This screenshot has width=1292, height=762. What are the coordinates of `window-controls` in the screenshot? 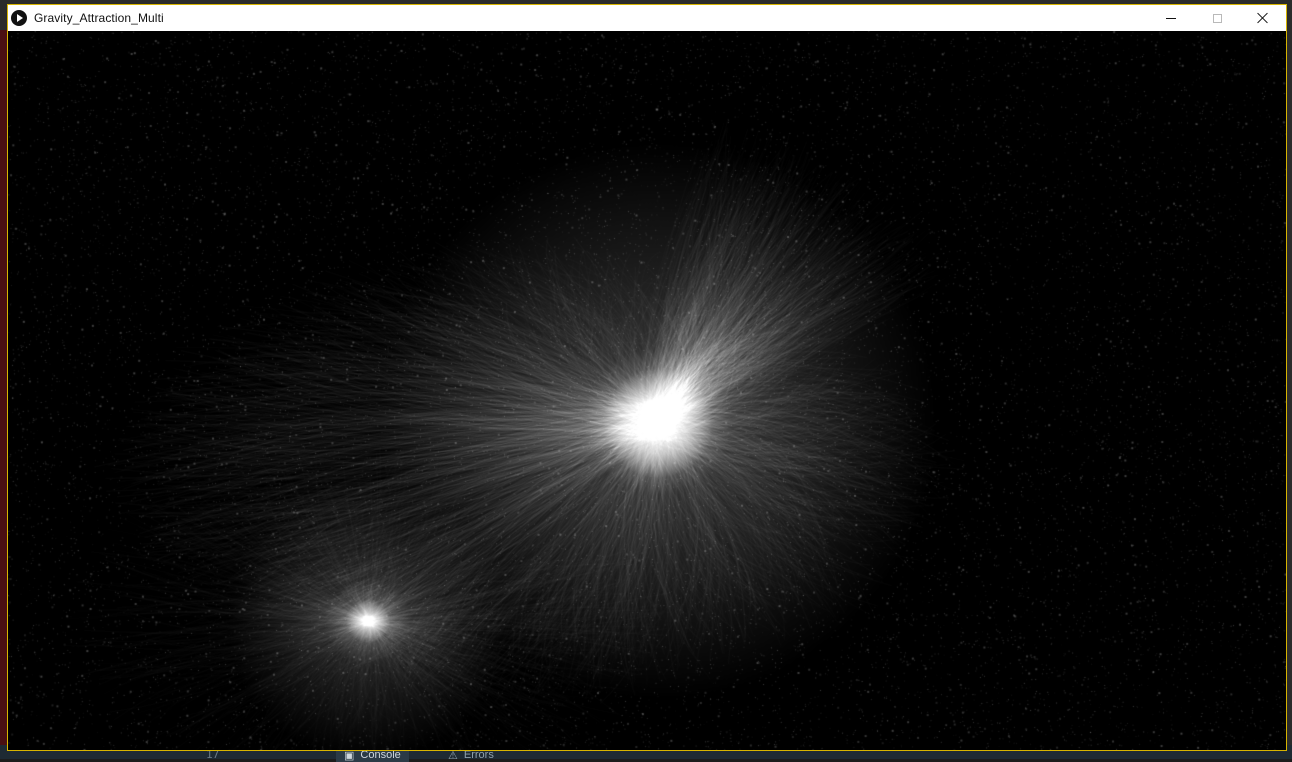 It's located at (1217, 18).